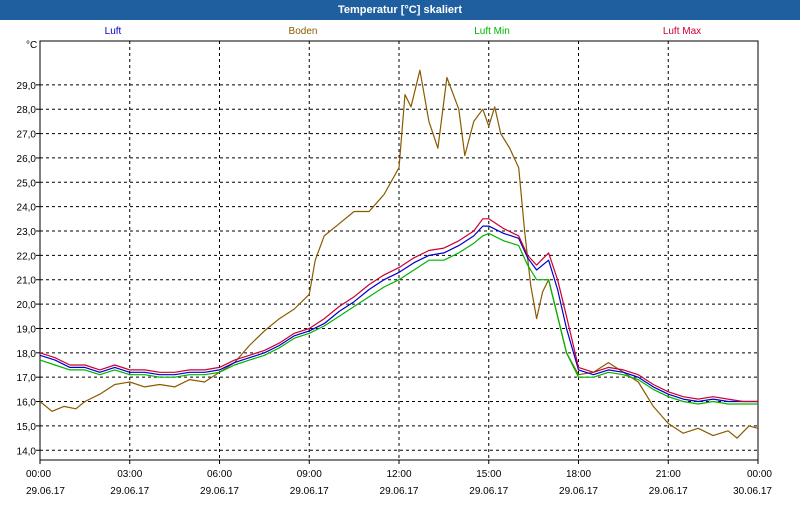  What do you see at coordinates (27, 329) in the screenshot?
I see `y-tick-label: 19,0` at bounding box center [27, 329].